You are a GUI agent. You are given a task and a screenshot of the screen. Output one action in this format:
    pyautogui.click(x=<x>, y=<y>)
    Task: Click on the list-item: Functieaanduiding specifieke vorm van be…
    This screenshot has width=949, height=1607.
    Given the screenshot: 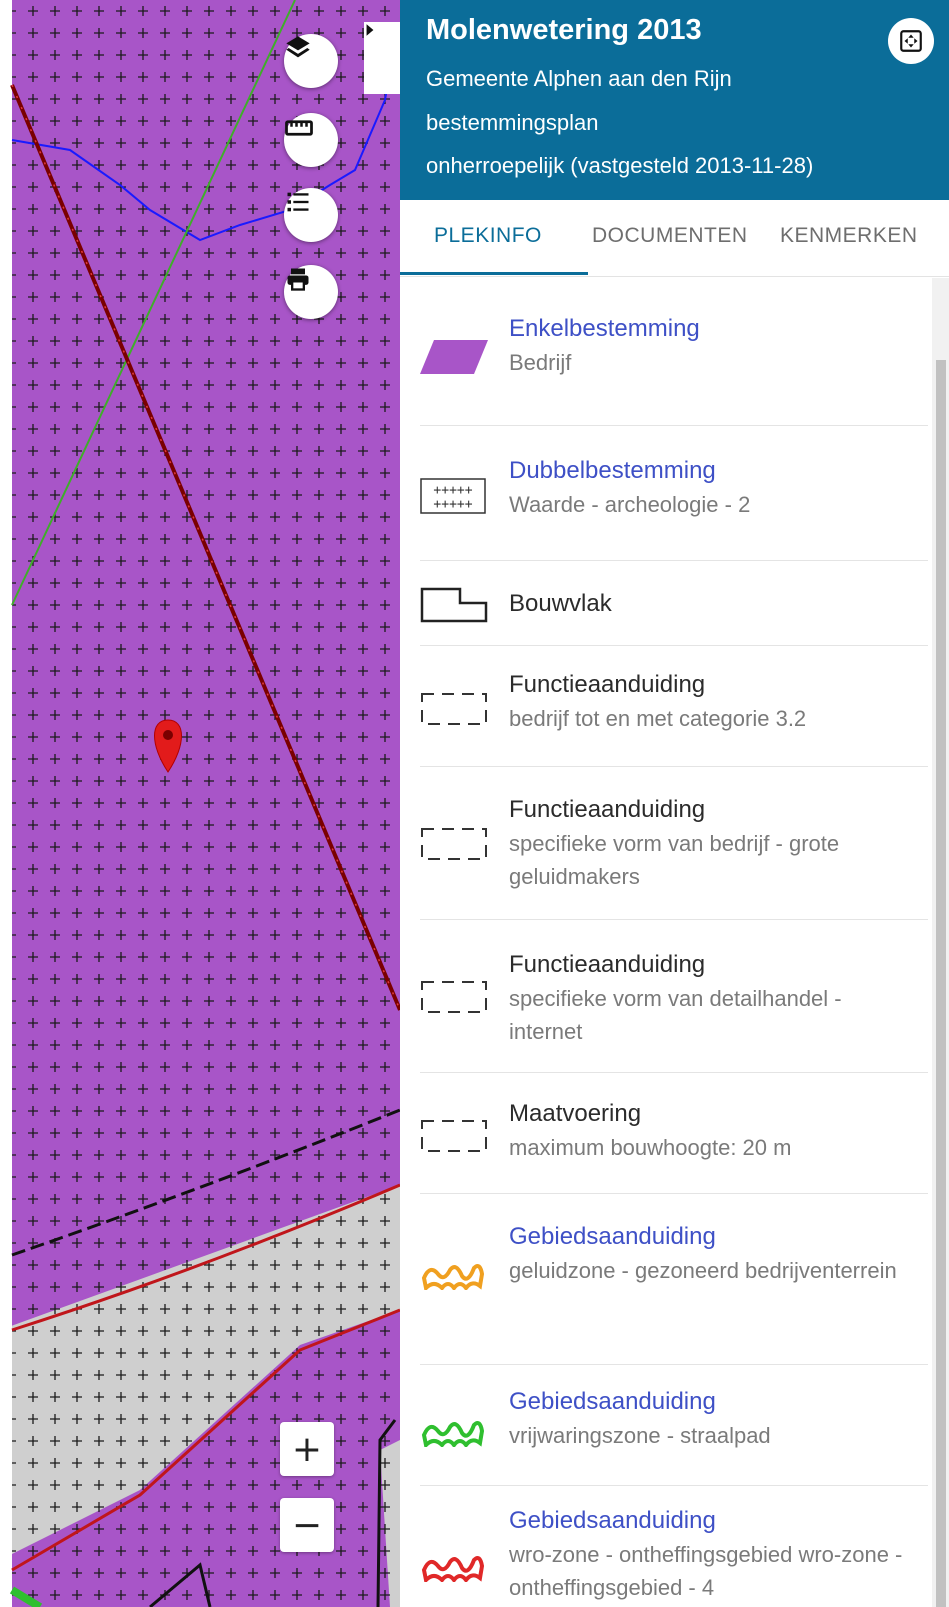 What is the action you would take?
    pyautogui.click(x=666, y=843)
    